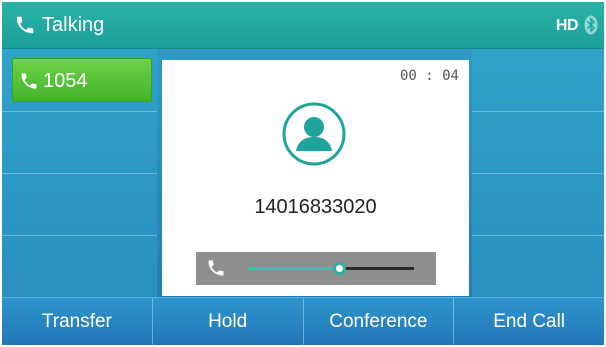  Describe the element at coordinates (73, 25) in the screenshot. I see `call-status-title: Talking` at that location.